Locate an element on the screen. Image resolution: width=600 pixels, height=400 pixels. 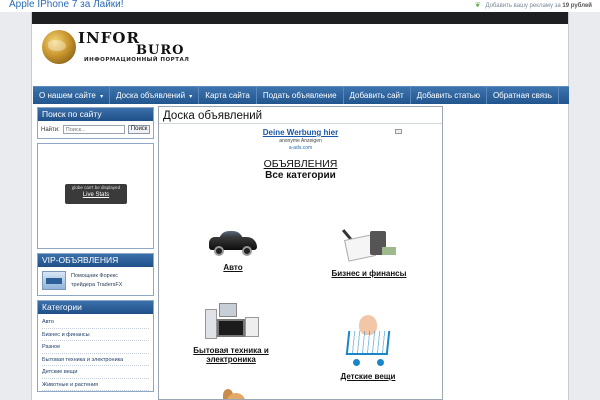
category-link-electronics: Бытовая техника и электроника is located at coordinates (95, 360).